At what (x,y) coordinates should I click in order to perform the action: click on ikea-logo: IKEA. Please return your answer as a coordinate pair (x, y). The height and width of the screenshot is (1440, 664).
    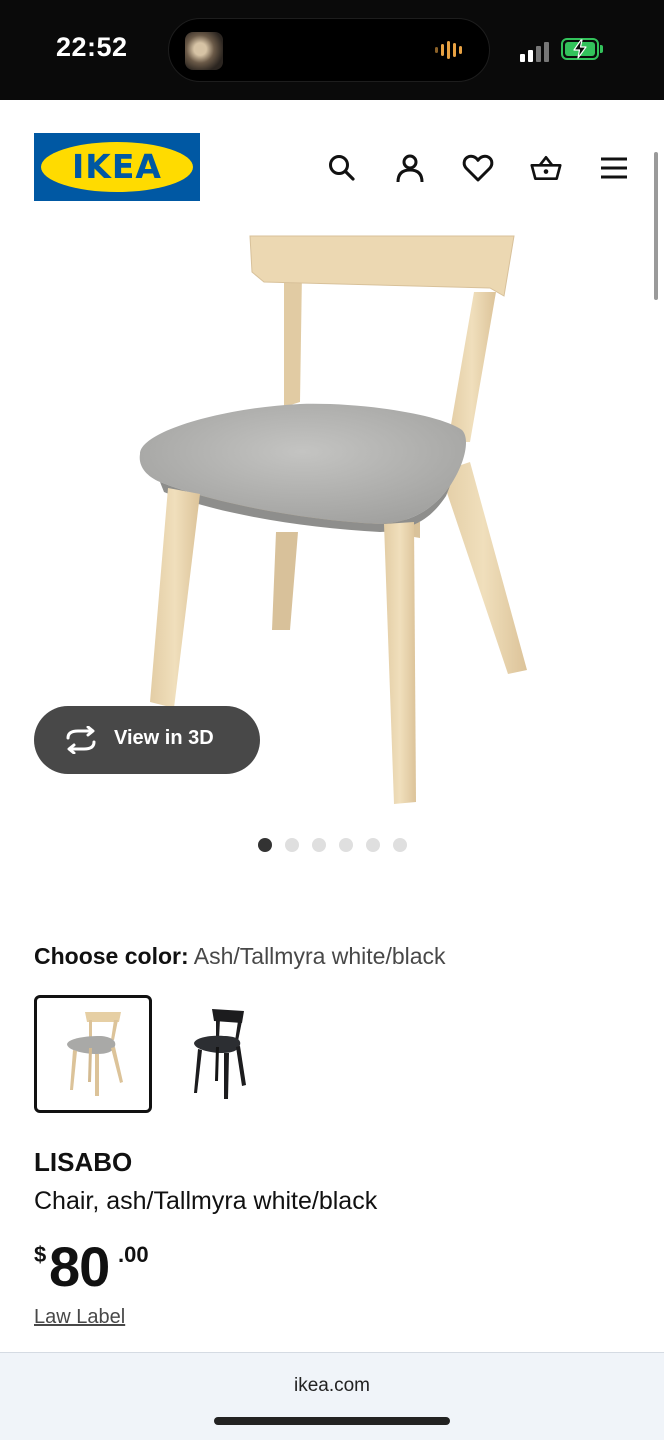
    Looking at the image, I should click on (117, 167).